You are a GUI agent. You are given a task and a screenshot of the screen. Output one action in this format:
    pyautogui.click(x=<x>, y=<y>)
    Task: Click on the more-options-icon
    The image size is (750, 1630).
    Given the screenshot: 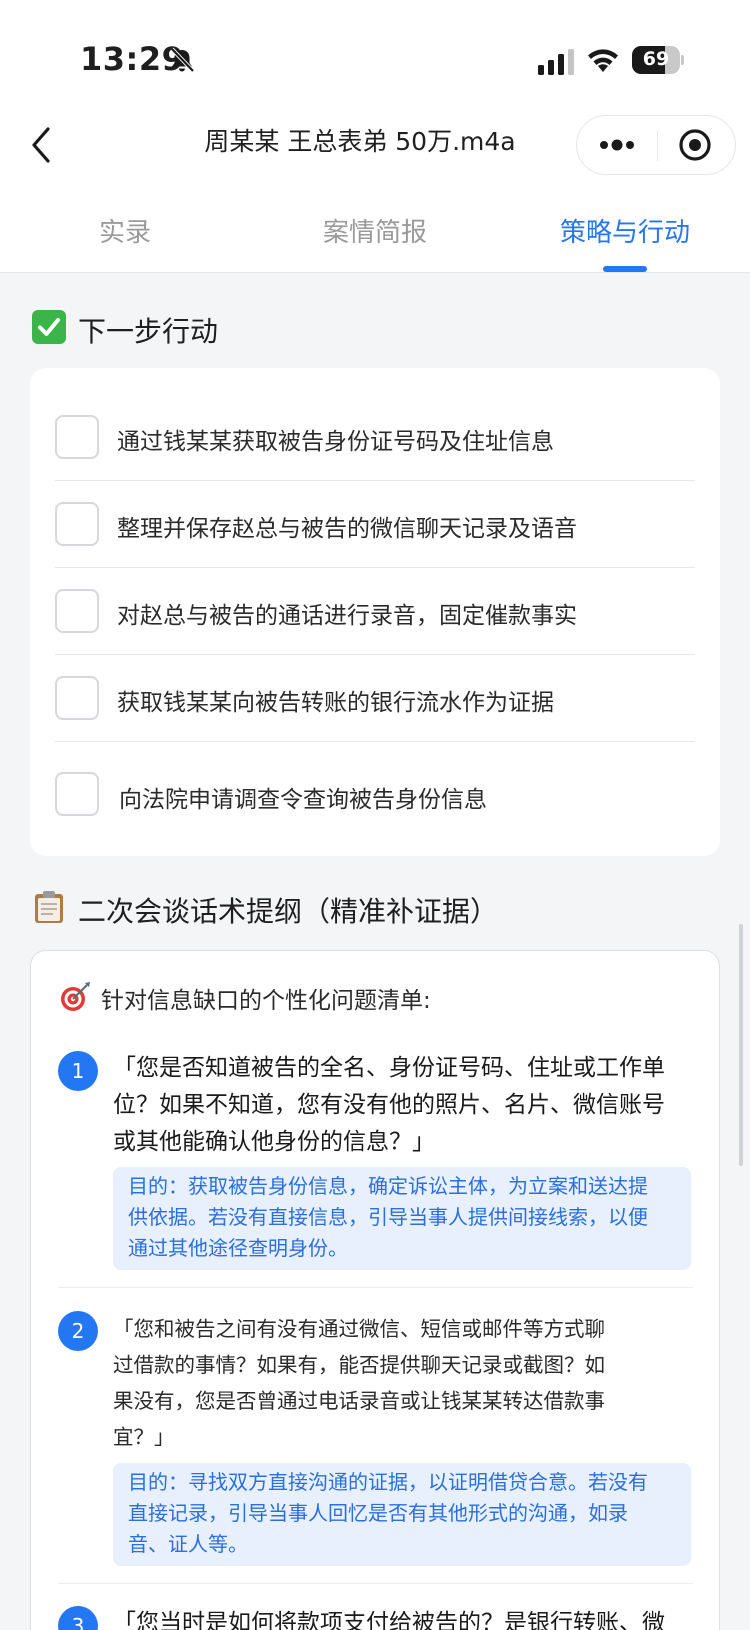 What is the action you would take?
    pyautogui.click(x=617, y=145)
    